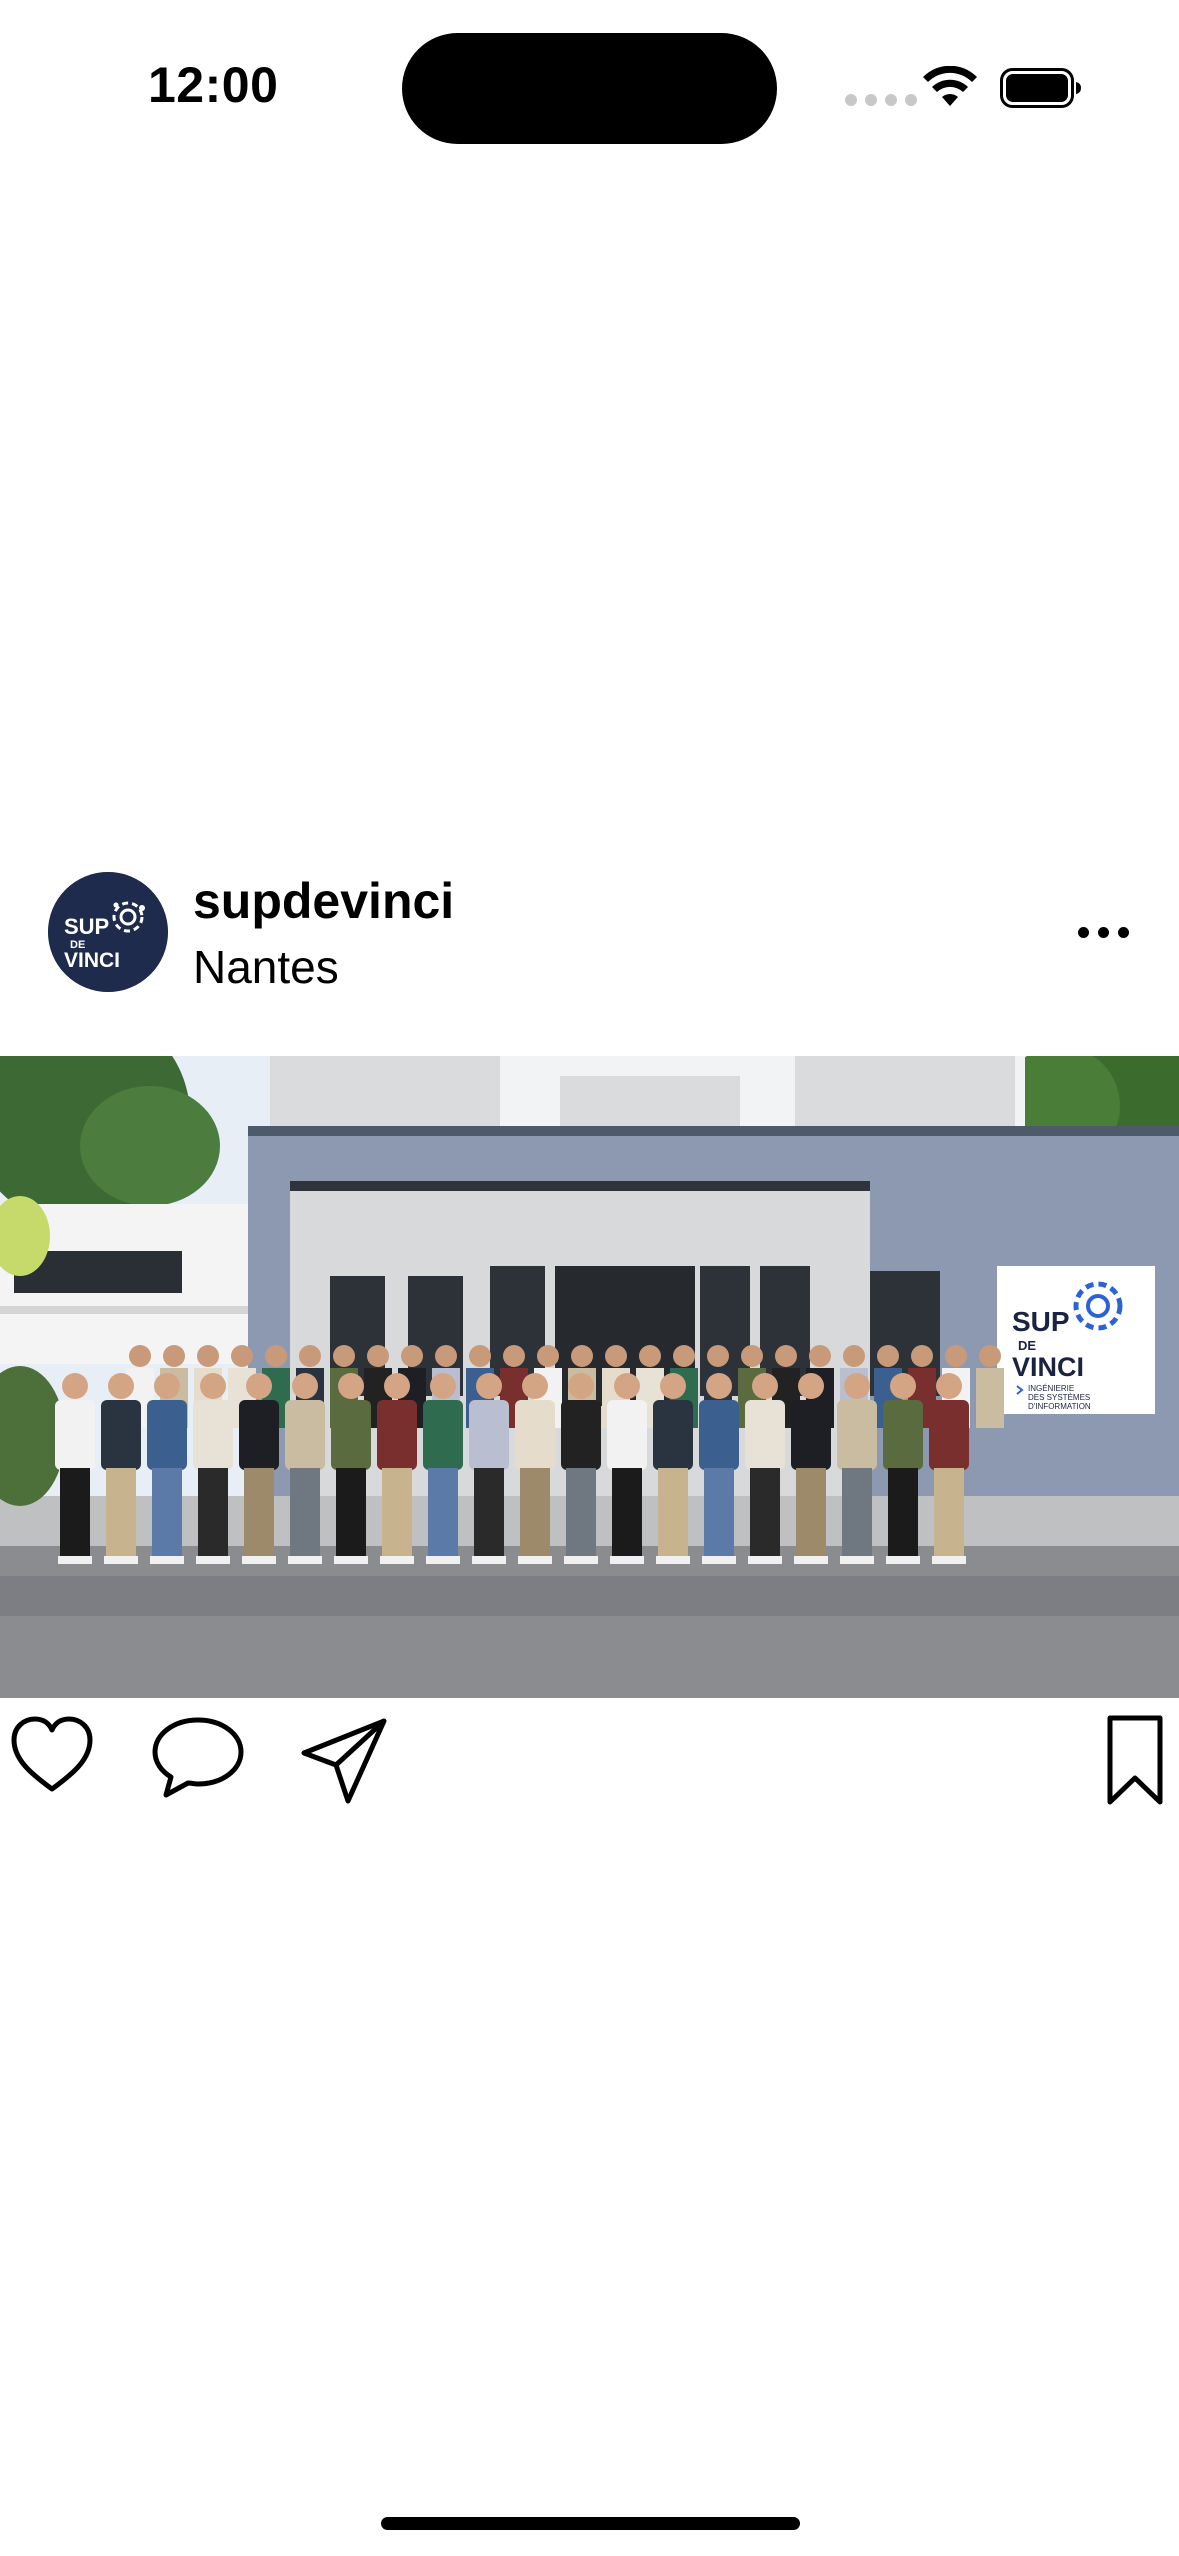  I want to click on like-button, so click(52, 1755).